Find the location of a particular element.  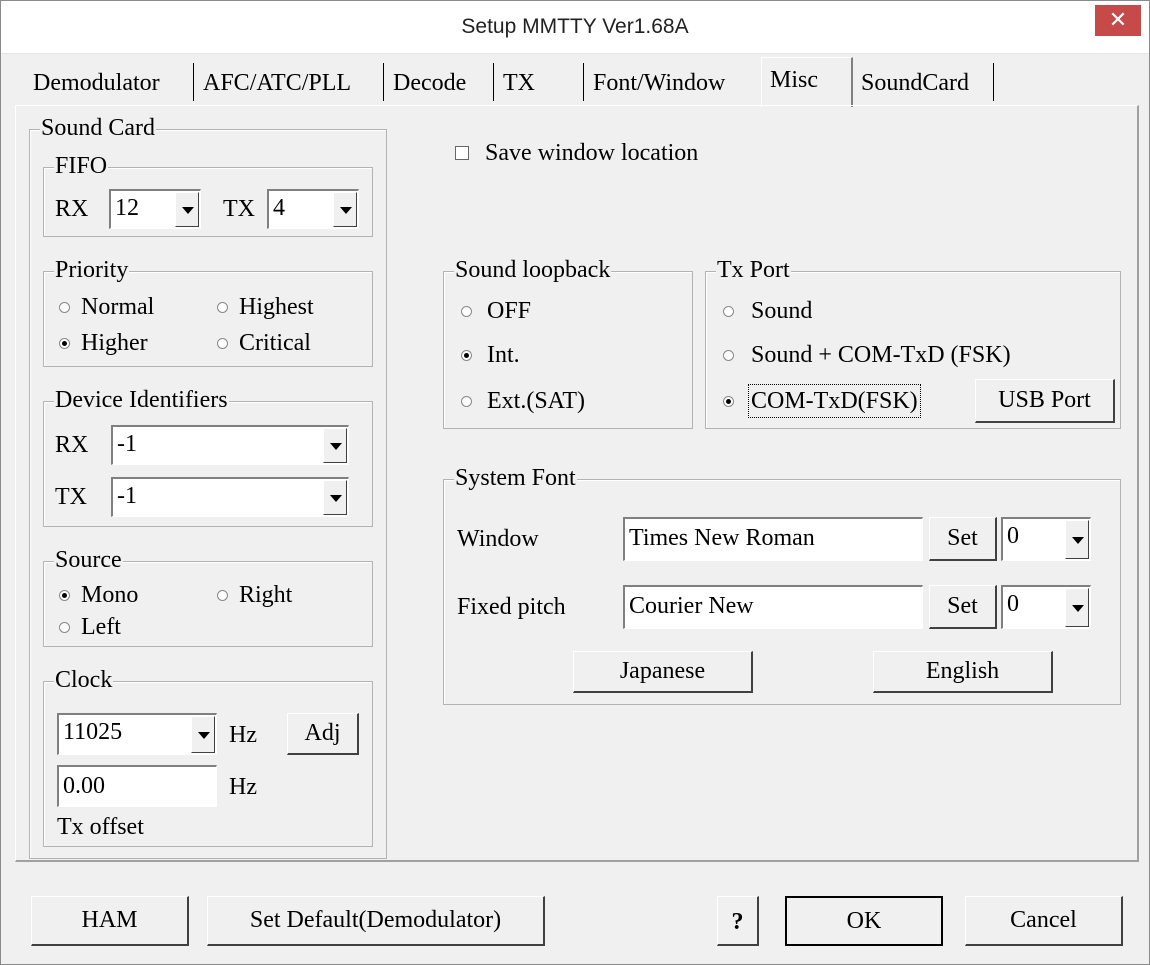

checkbox-icon is located at coordinates (462, 153).